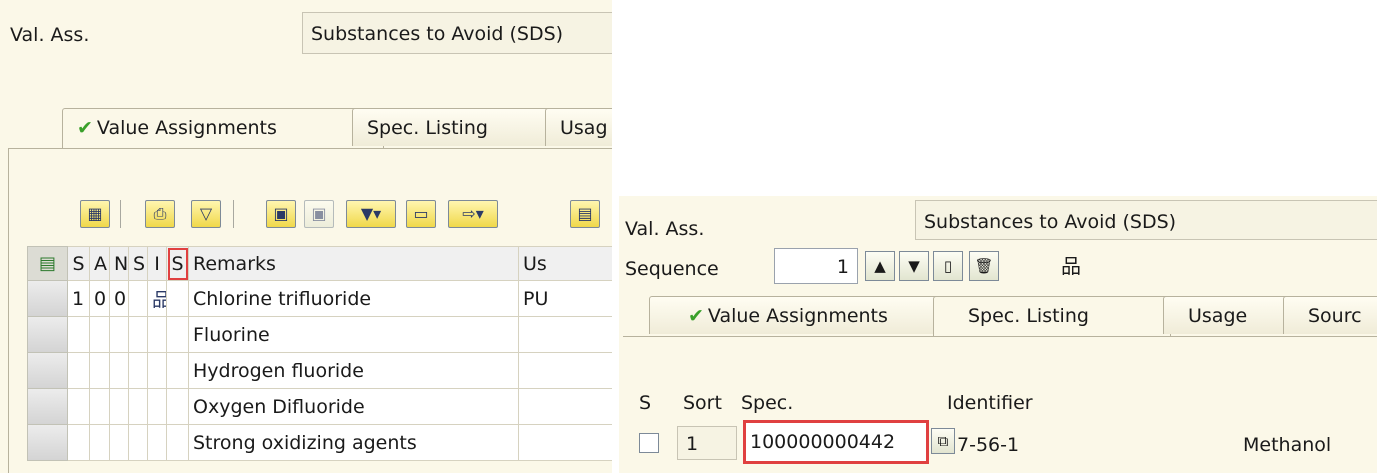  Describe the element at coordinates (767, 403) in the screenshot. I see `header-spec: Spec.` at that location.